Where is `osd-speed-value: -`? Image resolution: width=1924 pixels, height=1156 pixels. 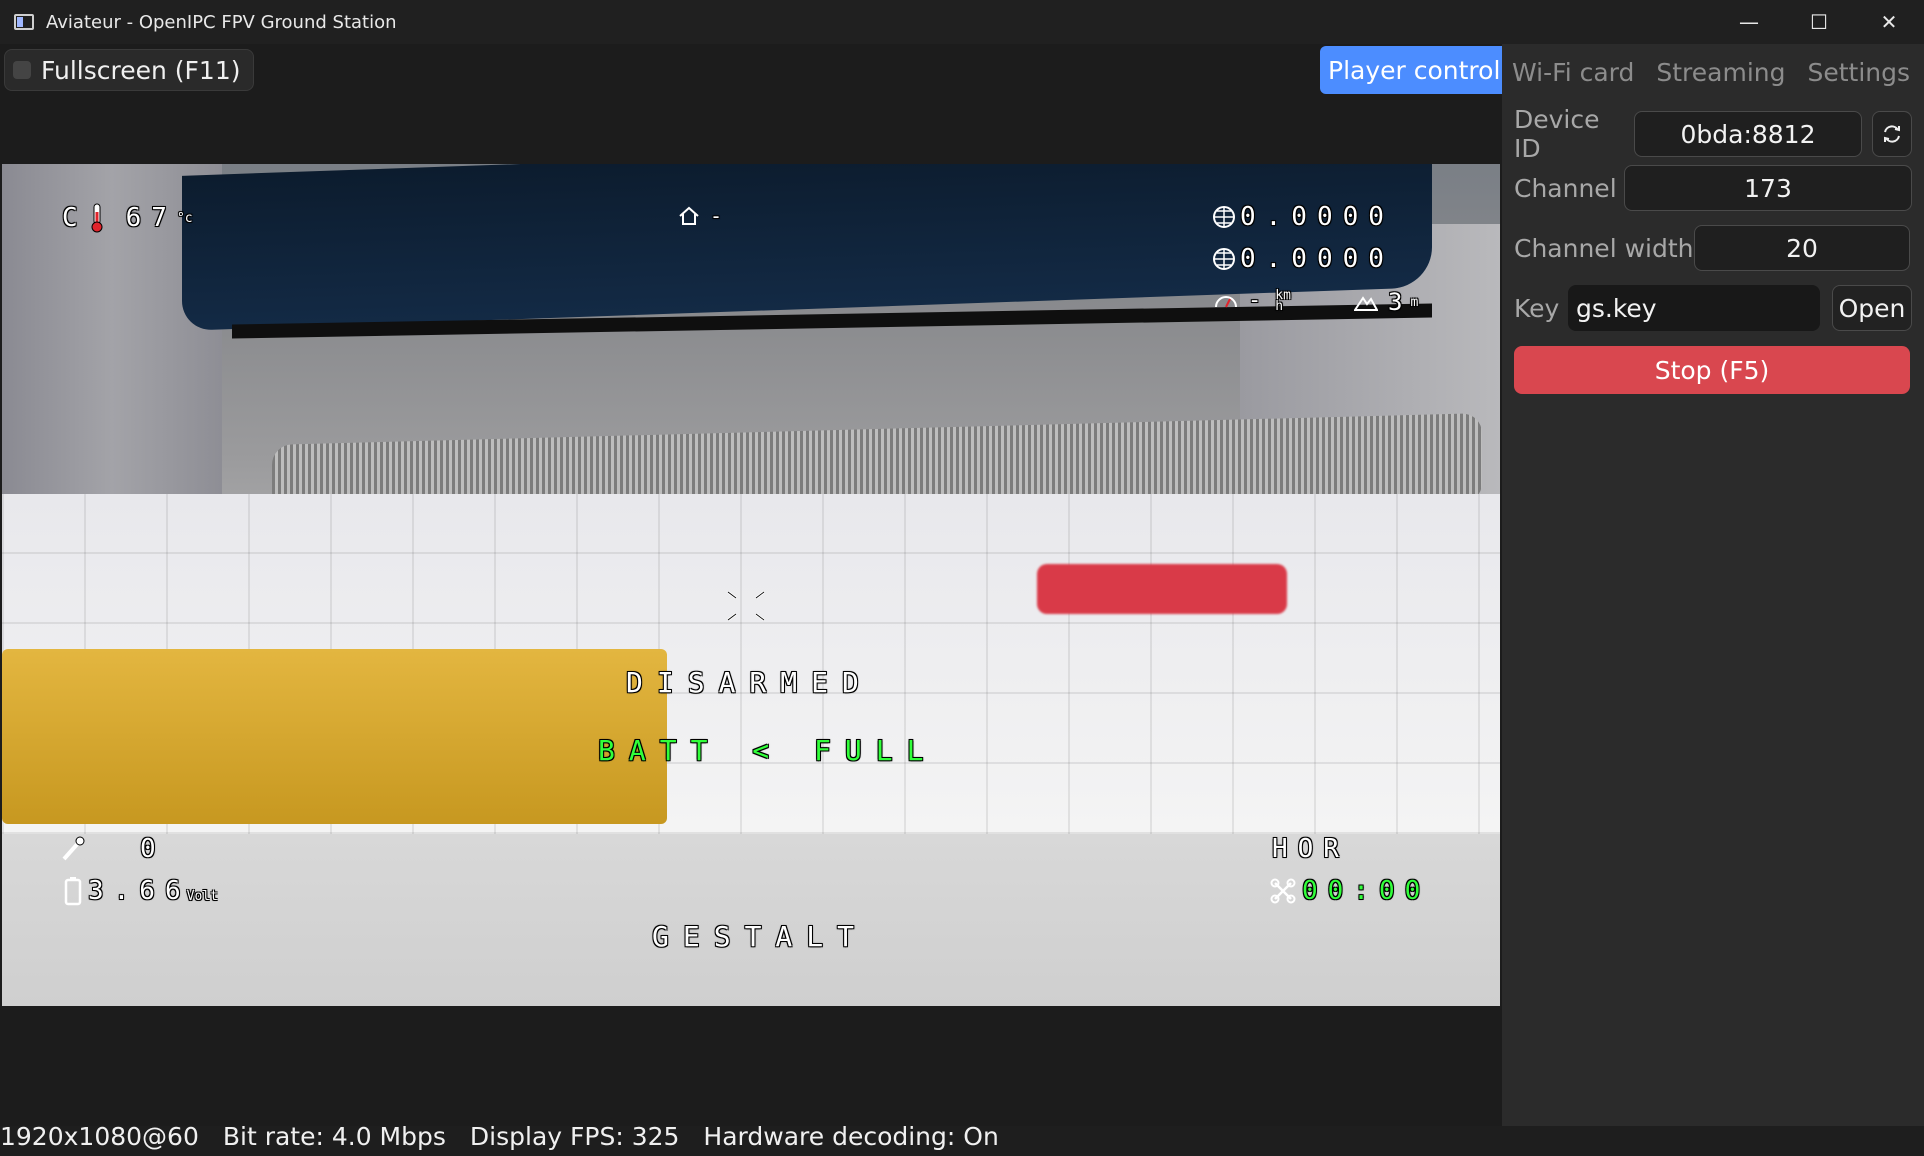
osd-speed-value: - is located at coordinates (1255, 300).